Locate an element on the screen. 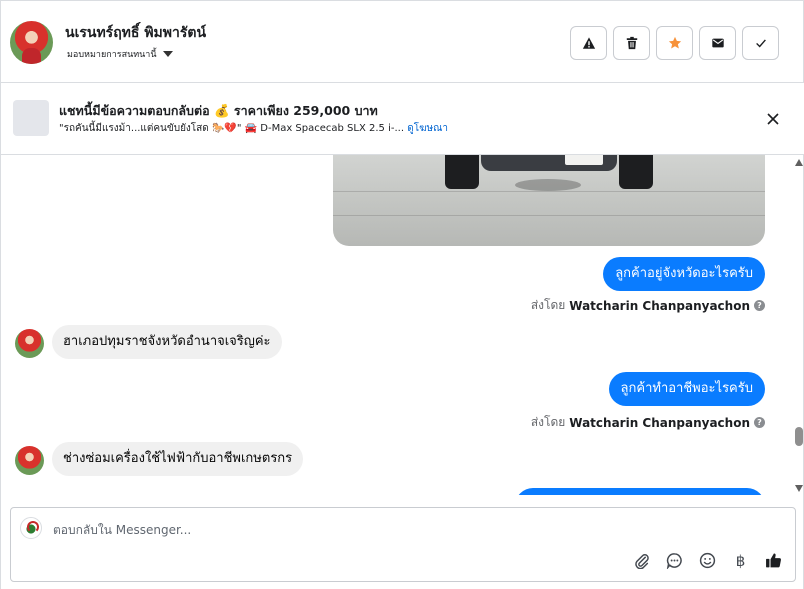  view-ad-link: ดูโฆษณา is located at coordinates (427, 128).